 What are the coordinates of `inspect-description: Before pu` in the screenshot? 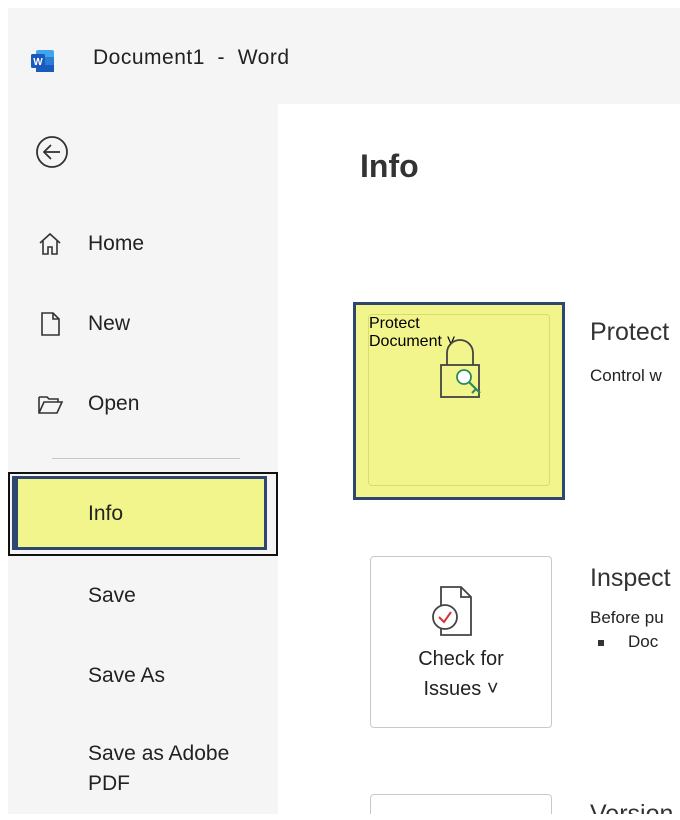 It's located at (627, 617).